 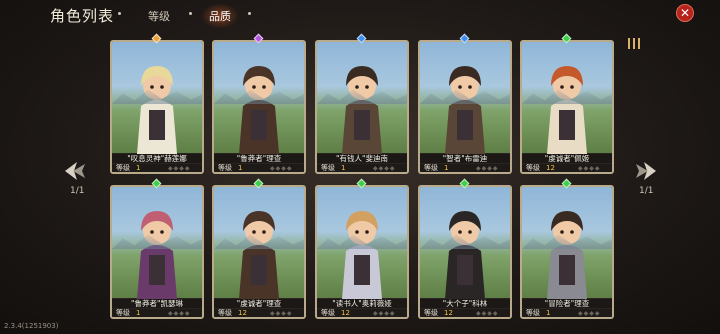 I want to click on character-card: "有钱人"斐迪南 等级 1 ◆◆◆◆, so click(x=362, y=107).